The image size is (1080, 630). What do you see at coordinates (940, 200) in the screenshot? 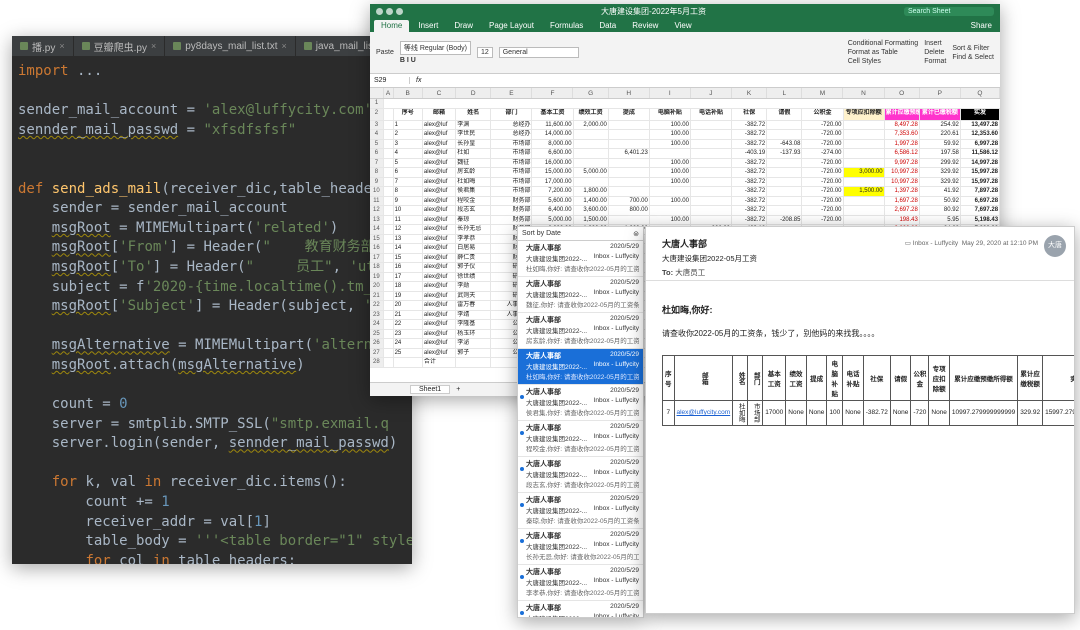
I see `cell: 50.92` at bounding box center [940, 200].